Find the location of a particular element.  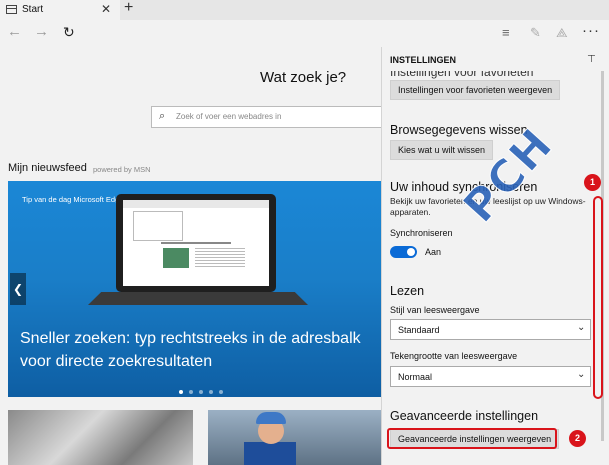

reading-style-label: Stijl van leesweergave is located at coordinates (435, 310).